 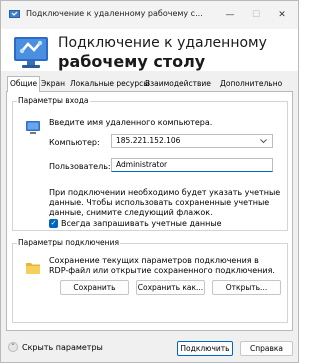 What do you see at coordinates (68, 242) in the screenshot?
I see `connection-settings-title: Параметры подключения` at bounding box center [68, 242].